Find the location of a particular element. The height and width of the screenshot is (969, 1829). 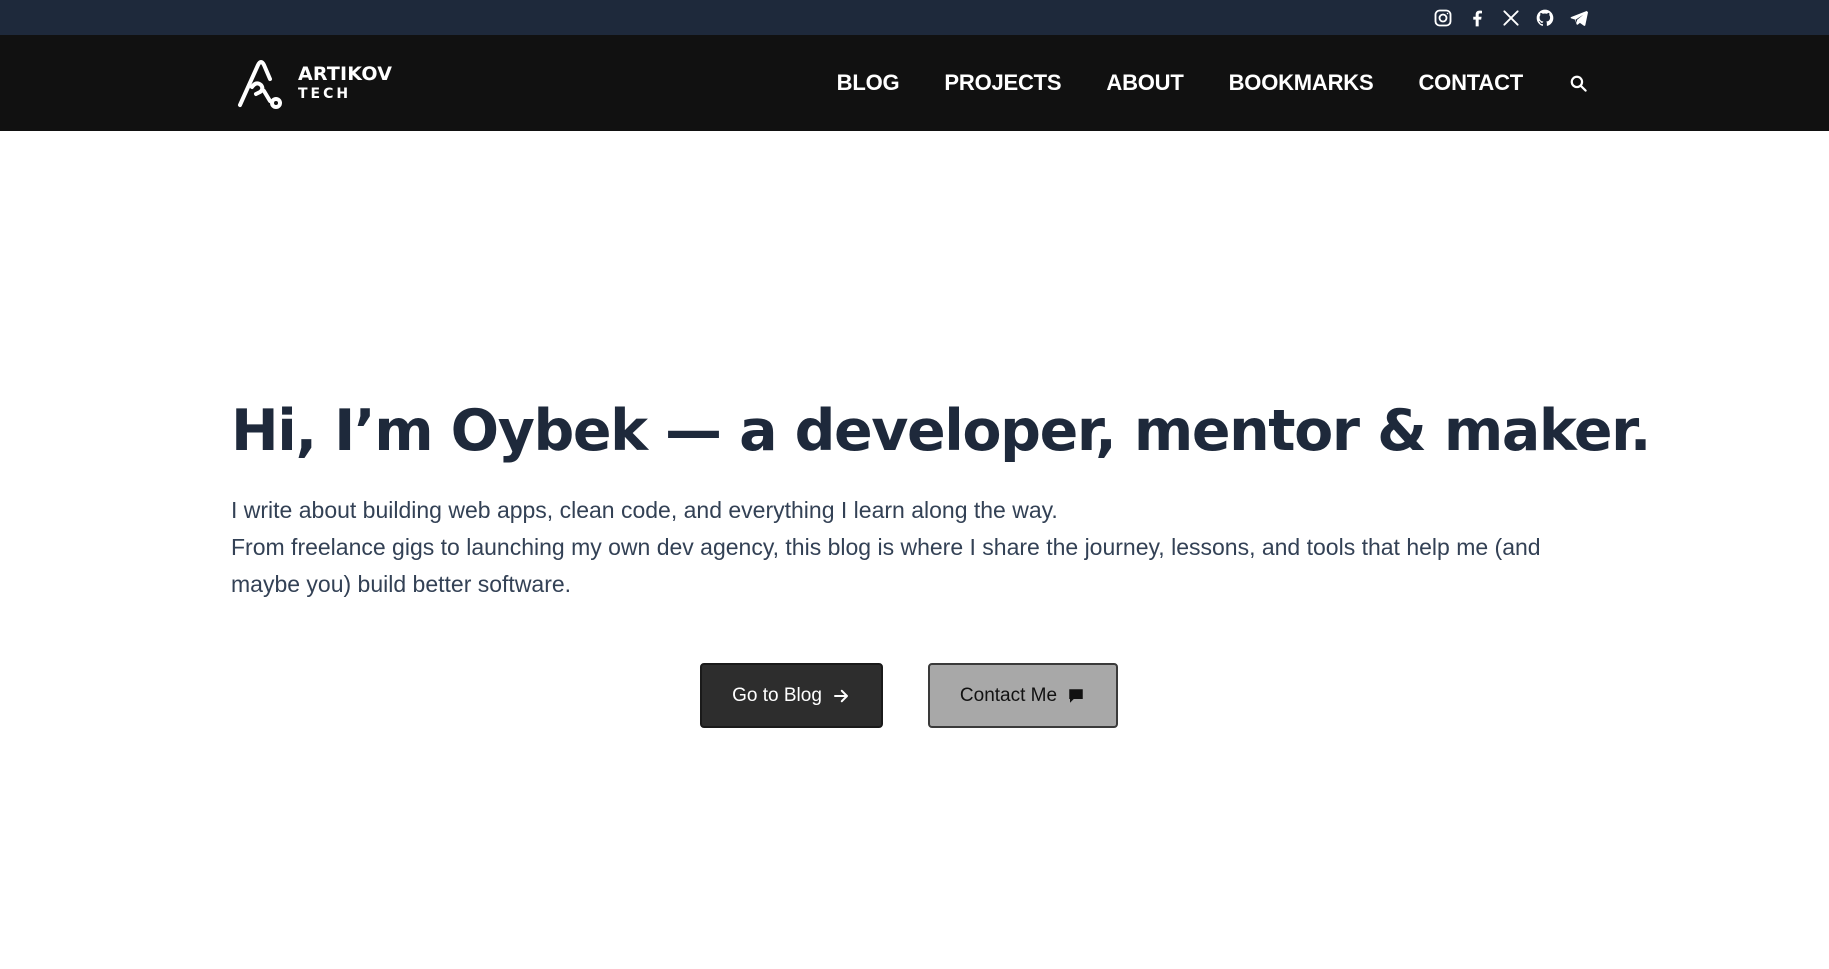

x-icon is located at coordinates (1511, 18).